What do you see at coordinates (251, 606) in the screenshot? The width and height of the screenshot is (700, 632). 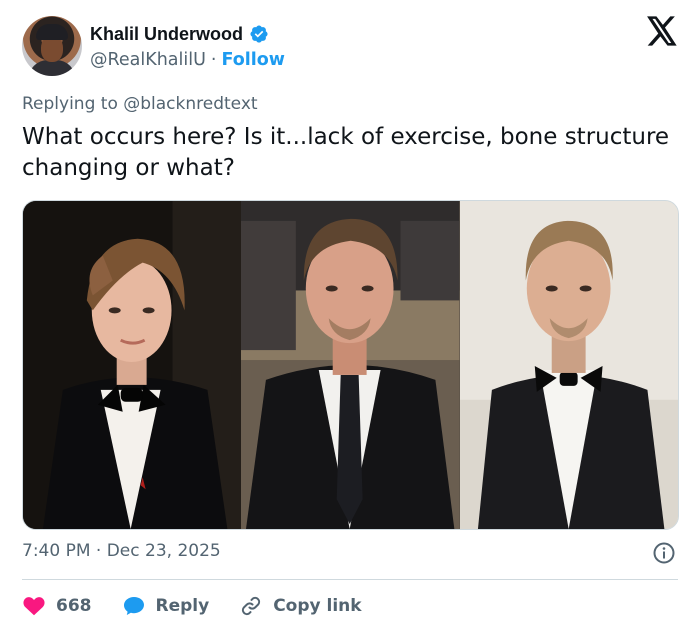 I see `link-icon` at bounding box center [251, 606].